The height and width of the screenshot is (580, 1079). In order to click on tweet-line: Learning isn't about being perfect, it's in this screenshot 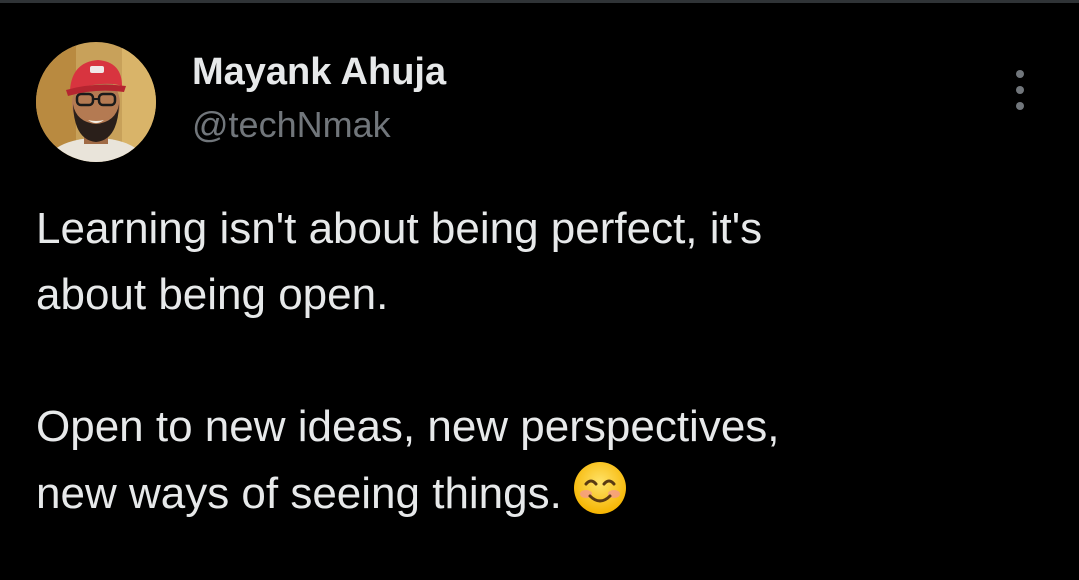, I will do `click(399, 228)`.